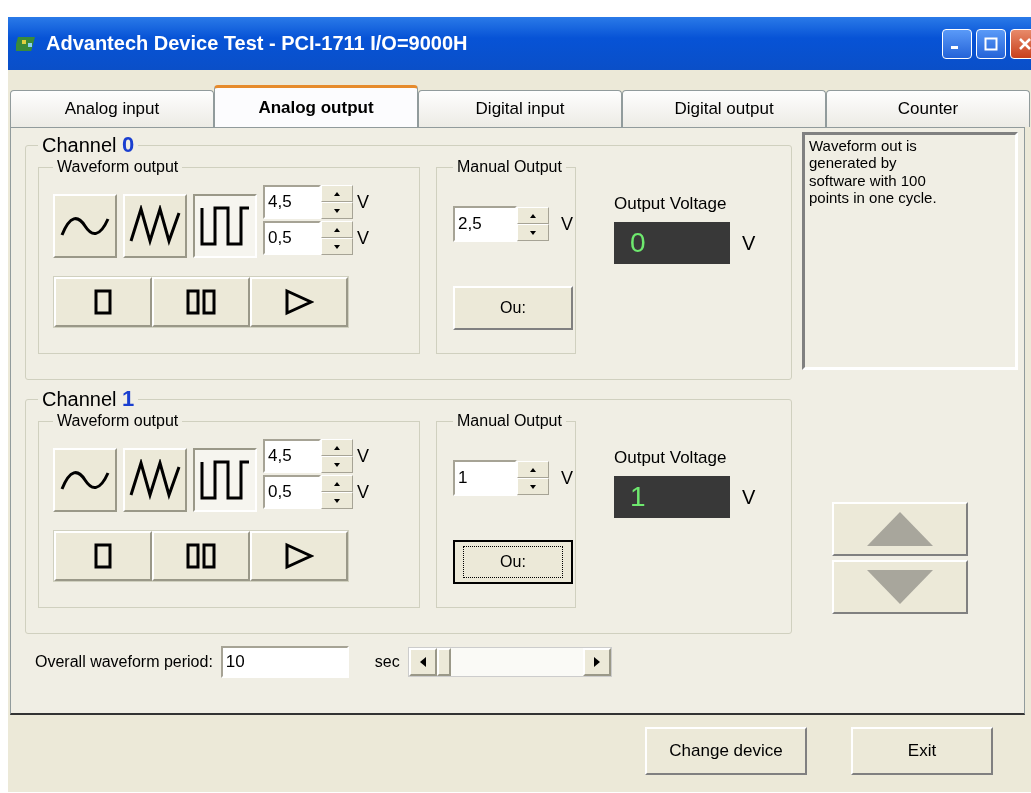 This screenshot has width=1031, height=793. Describe the element at coordinates (724, 108) in the screenshot. I see `tab: Digital output` at that location.